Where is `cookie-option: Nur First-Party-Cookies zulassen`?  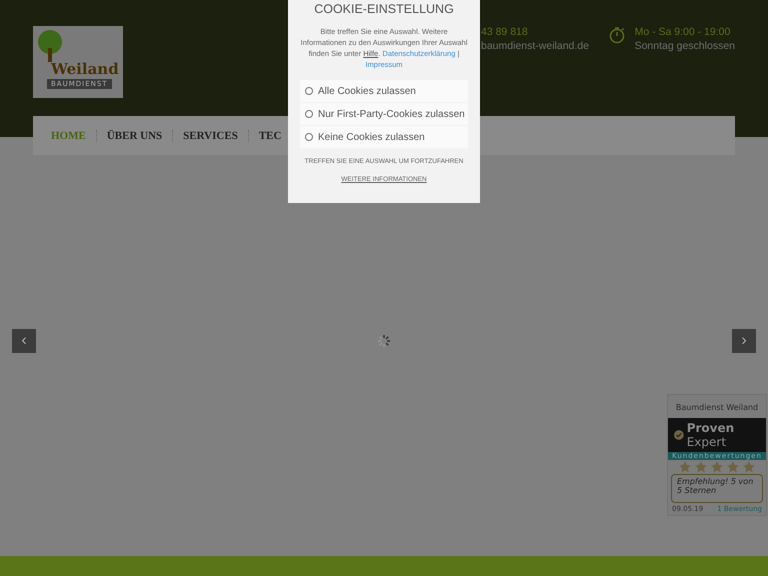 cookie-option: Nur First-Party-Cookies zulassen is located at coordinates (384, 114).